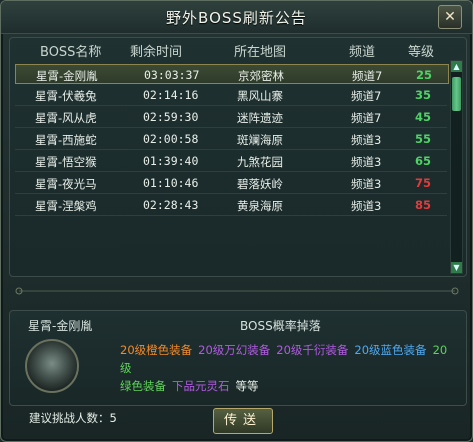 This screenshot has height=442, width=473. What do you see at coordinates (423, 205) in the screenshot?
I see `cell-level: 85` at bounding box center [423, 205].